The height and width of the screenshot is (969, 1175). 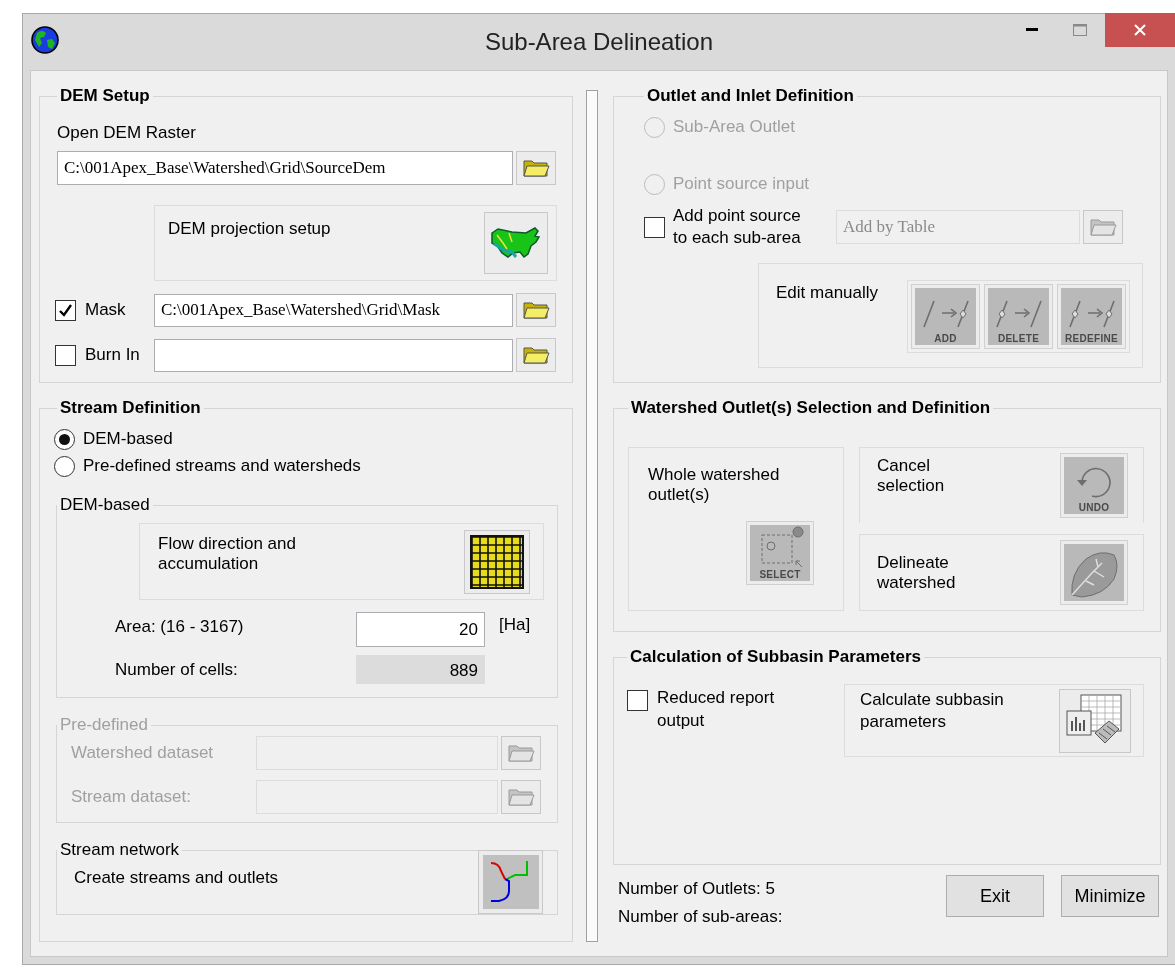 What do you see at coordinates (734, 127) in the screenshot?
I see `radio-label: Sub-Area Outlet` at bounding box center [734, 127].